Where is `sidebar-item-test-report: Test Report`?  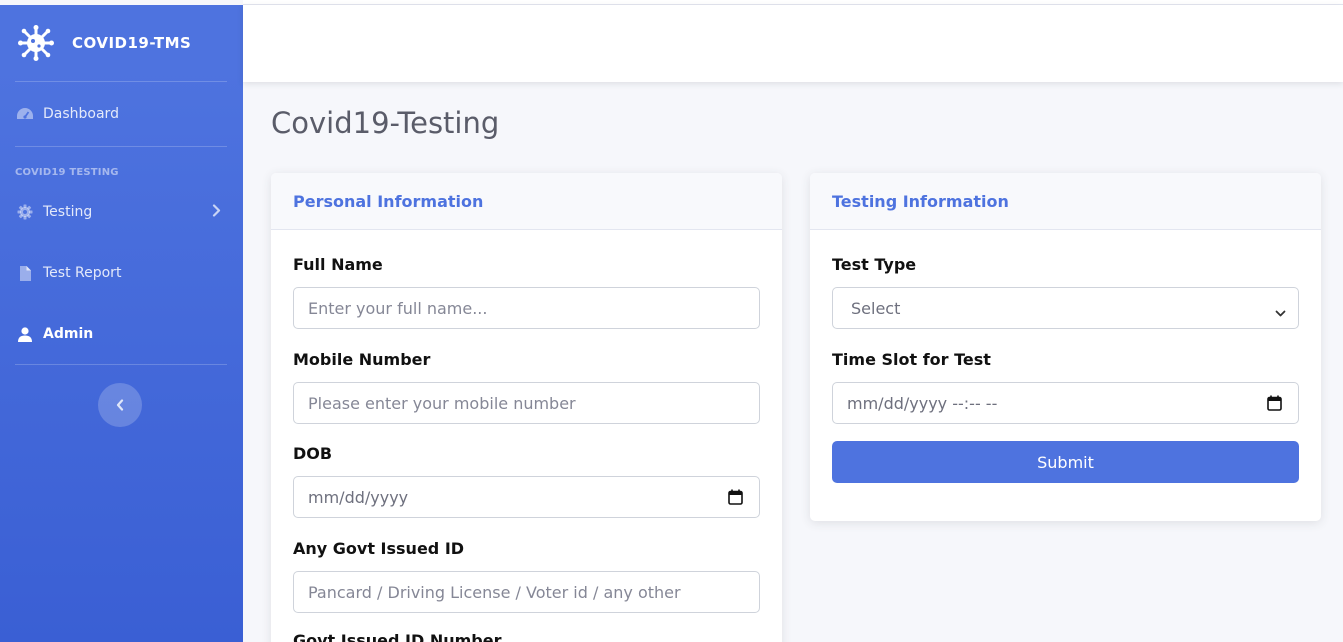
sidebar-item-test-report: Test Report is located at coordinates (121, 273).